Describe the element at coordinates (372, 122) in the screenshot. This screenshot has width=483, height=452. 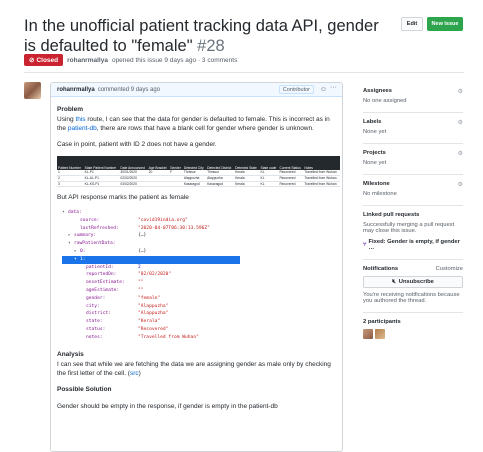
I see `labels-heading: Labels` at that location.